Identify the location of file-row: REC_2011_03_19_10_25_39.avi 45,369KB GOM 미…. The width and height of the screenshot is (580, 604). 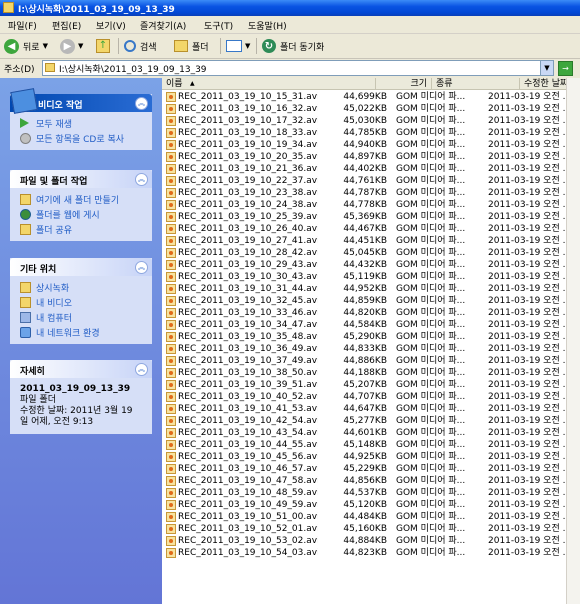
(371, 217).